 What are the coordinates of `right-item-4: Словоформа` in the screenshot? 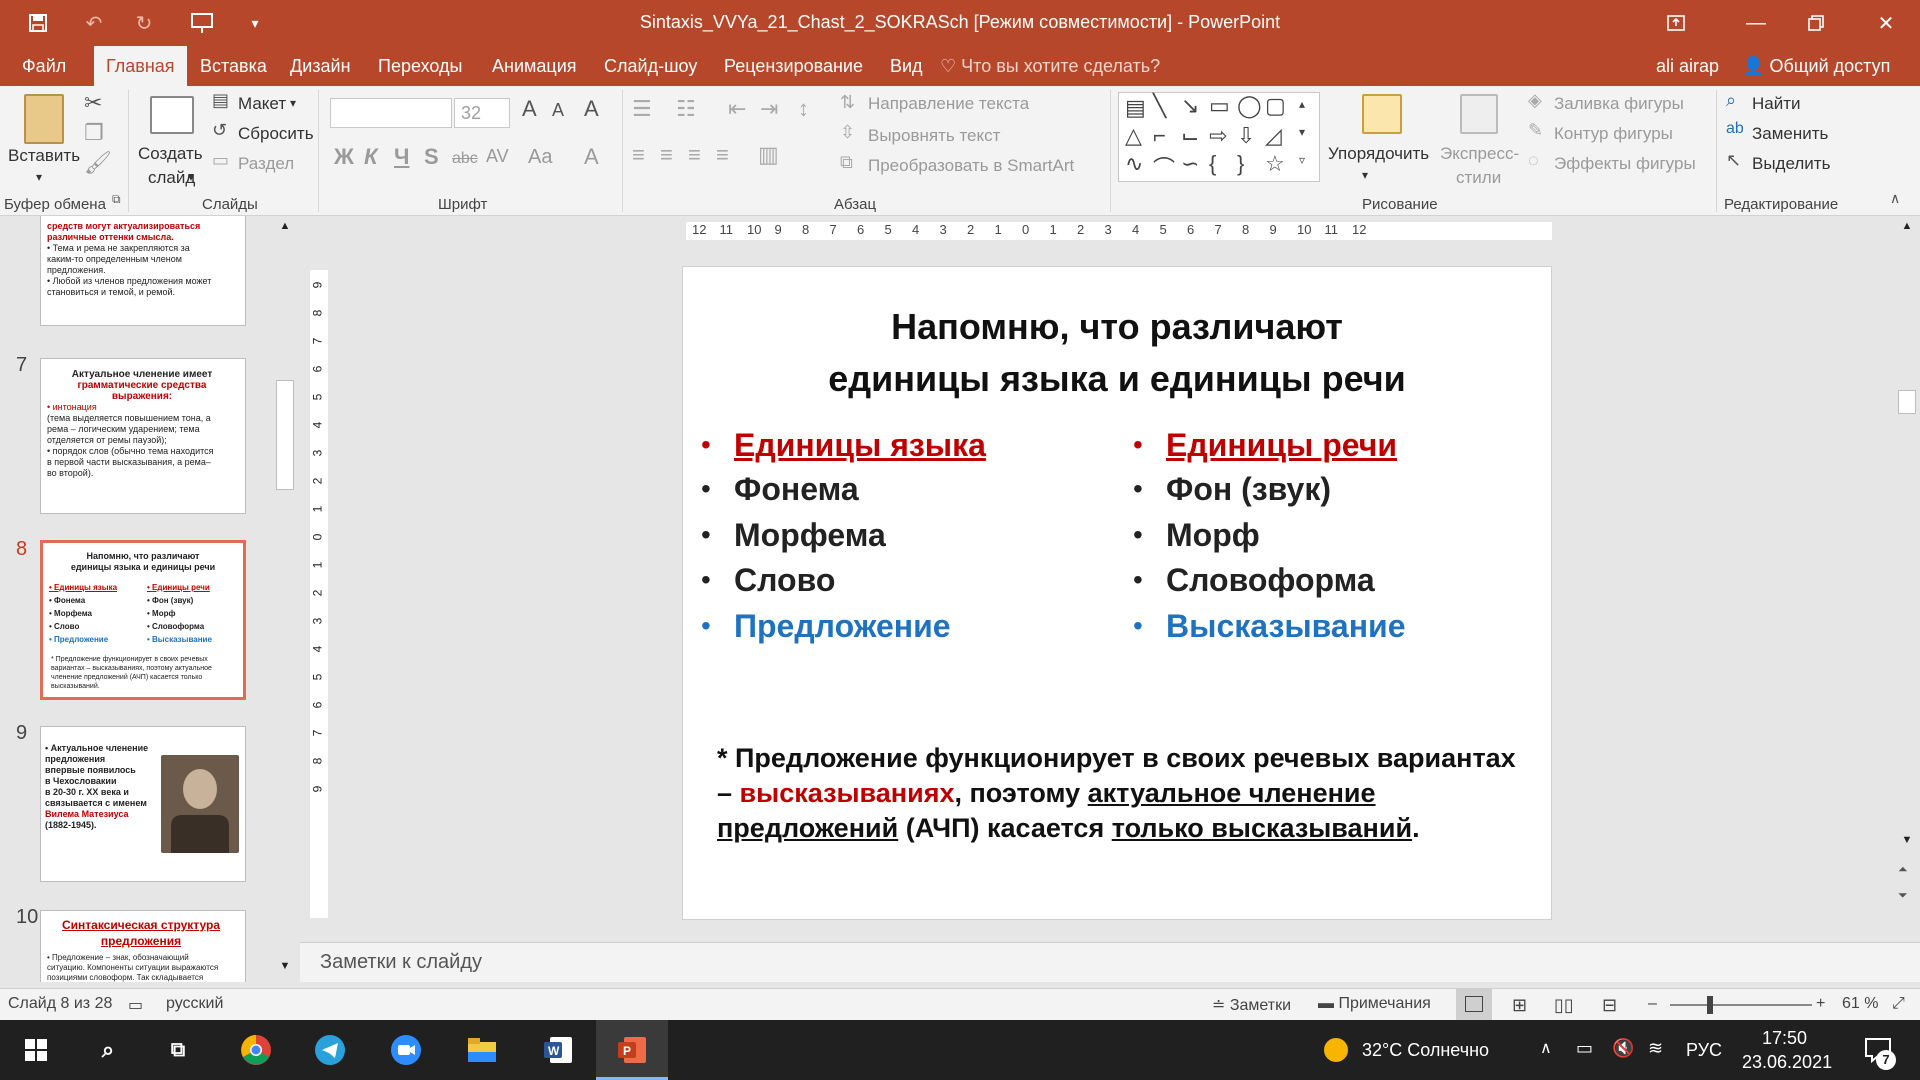 It's located at (1270, 580).